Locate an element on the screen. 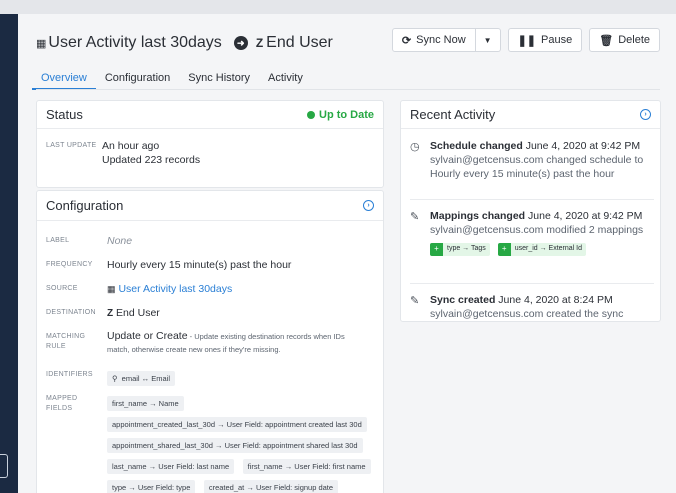 The width and height of the screenshot is (676, 493). mapping-tag: + type → Tags is located at coordinates (460, 249).